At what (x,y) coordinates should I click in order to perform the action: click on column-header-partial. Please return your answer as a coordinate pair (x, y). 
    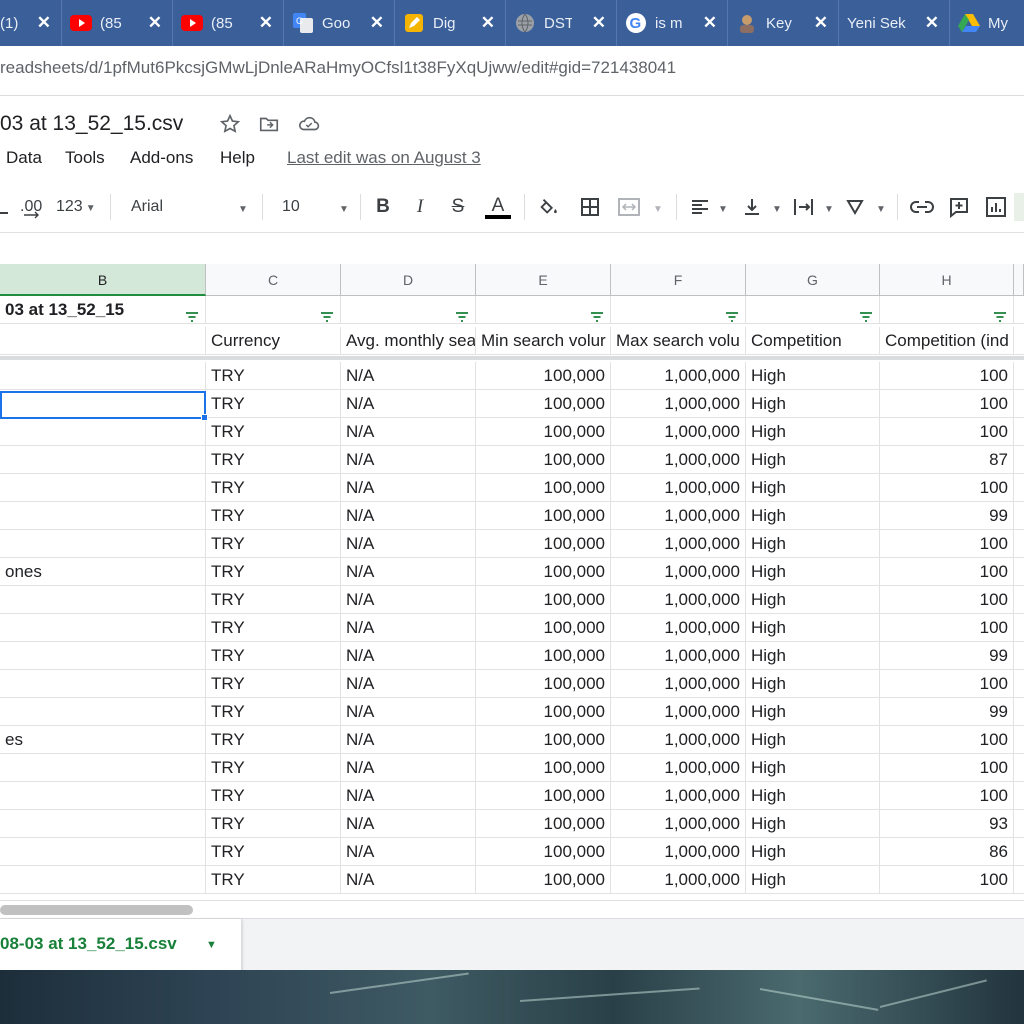
    Looking at the image, I should click on (1019, 280).